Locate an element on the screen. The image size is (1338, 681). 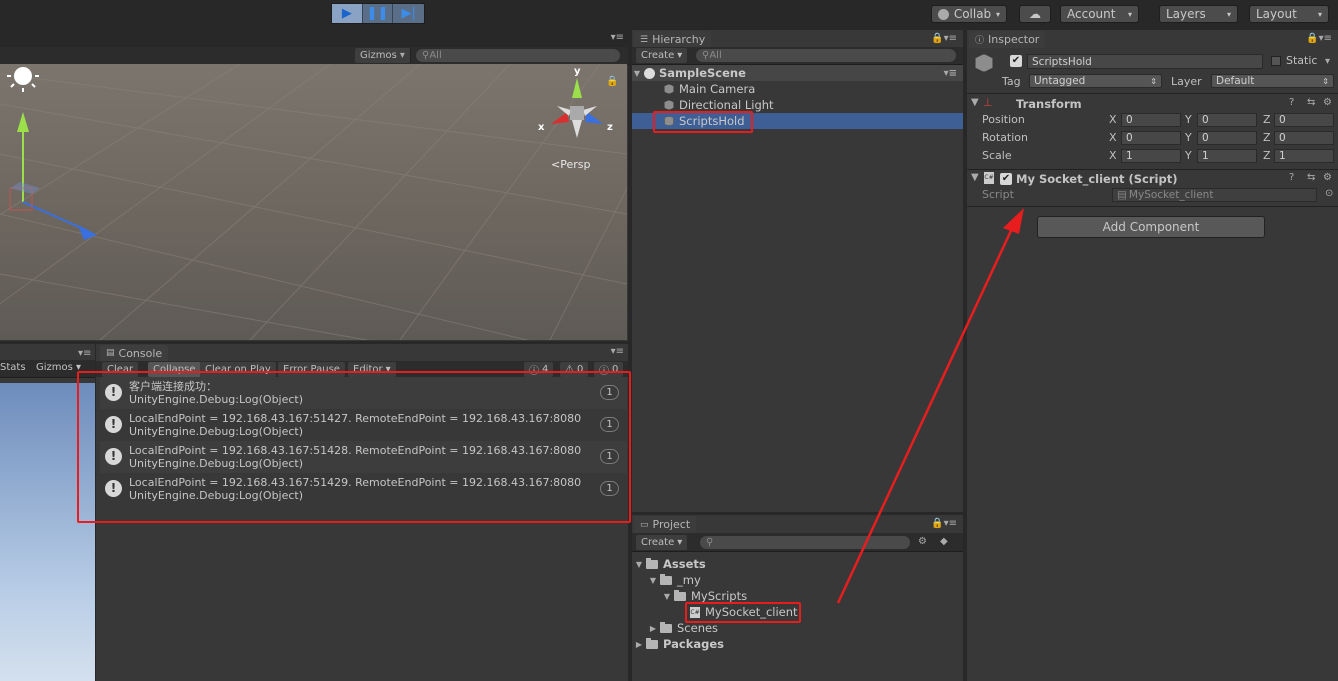
console-detail-area is located at coordinates (362, 593).